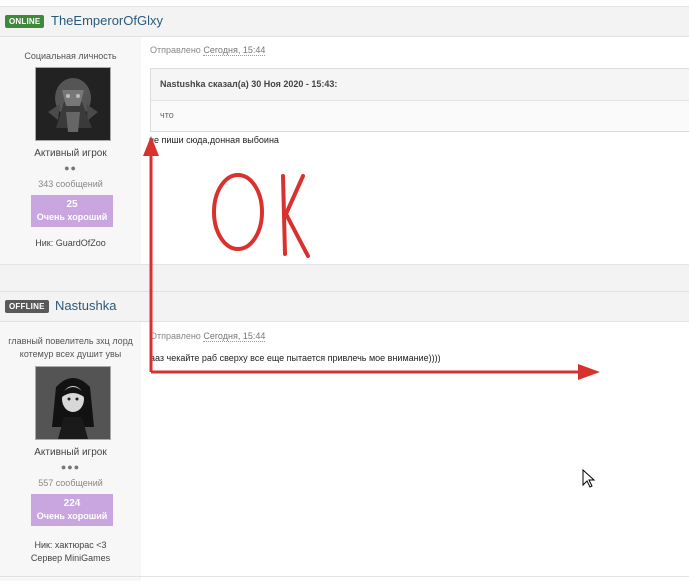 The width and height of the screenshot is (689, 581). I want to click on annotation-background, so click(267, 206).